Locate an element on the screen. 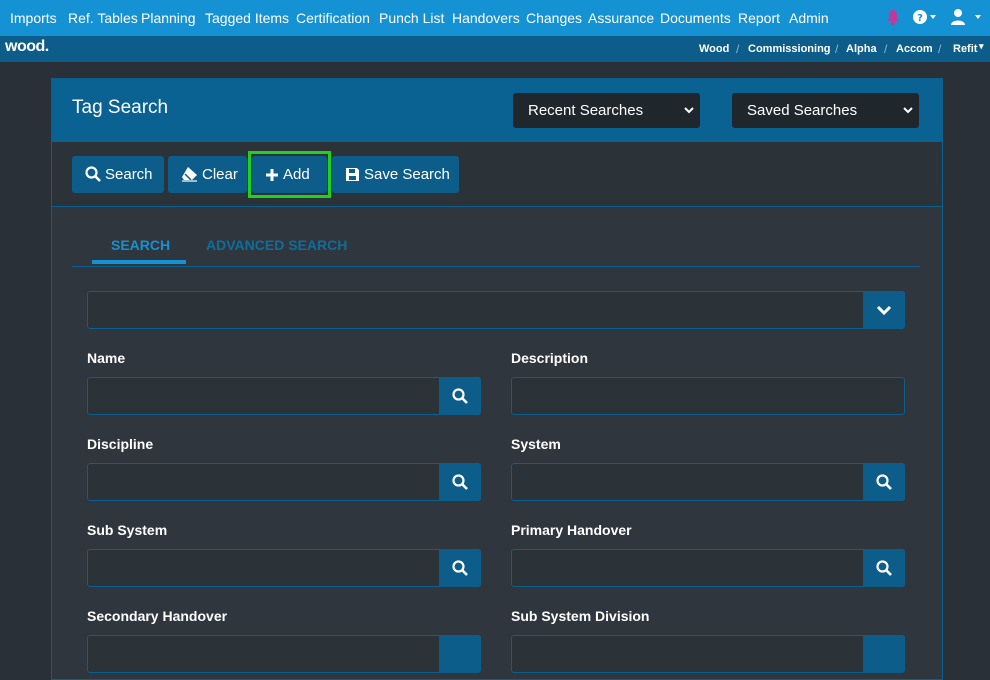  eraser-icon is located at coordinates (189, 174).